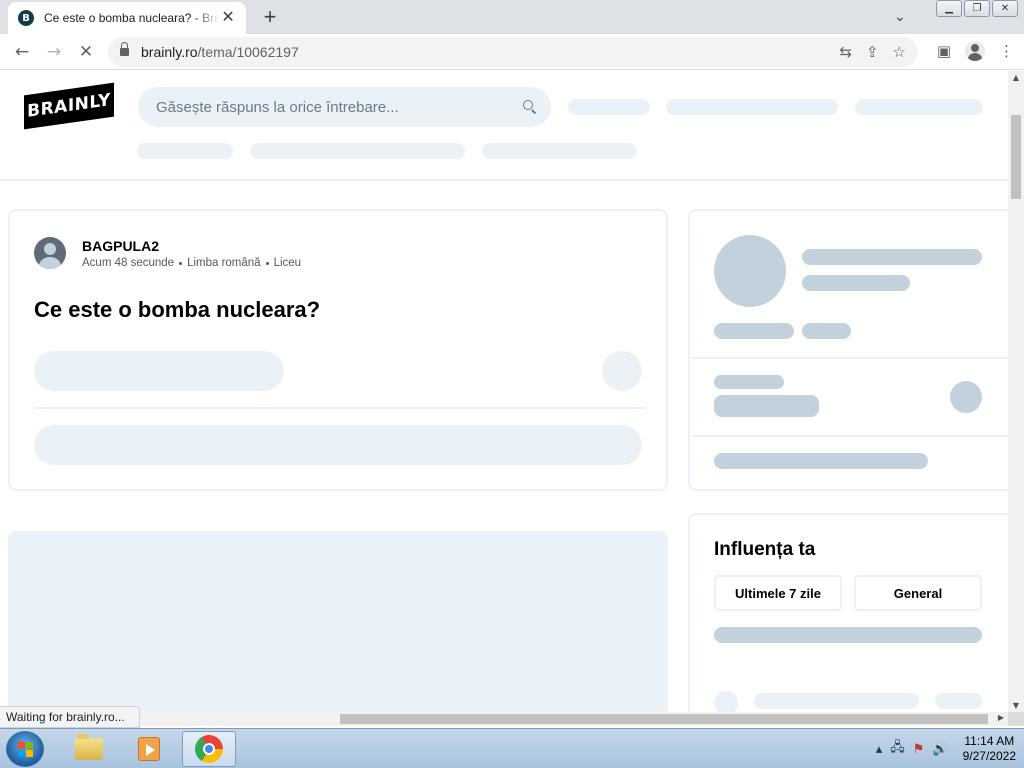 Image resolution: width=1024 pixels, height=768 pixels. I want to click on omnibox-actions: ⇆ ⇪ ☆, so click(872, 52).